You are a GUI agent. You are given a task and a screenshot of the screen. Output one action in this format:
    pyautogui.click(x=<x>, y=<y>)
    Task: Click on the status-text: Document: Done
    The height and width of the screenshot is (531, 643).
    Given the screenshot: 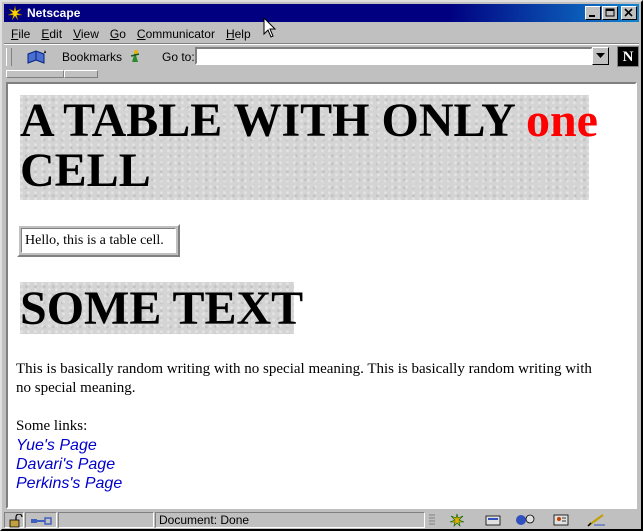 What is the action you would take?
    pyautogui.click(x=204, y=520)
    